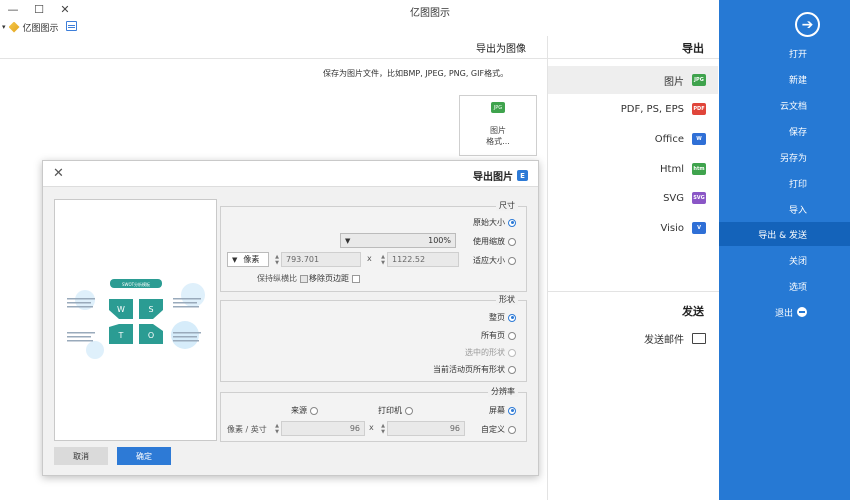  I want to click on minimize-button: —, so click(13, 9).